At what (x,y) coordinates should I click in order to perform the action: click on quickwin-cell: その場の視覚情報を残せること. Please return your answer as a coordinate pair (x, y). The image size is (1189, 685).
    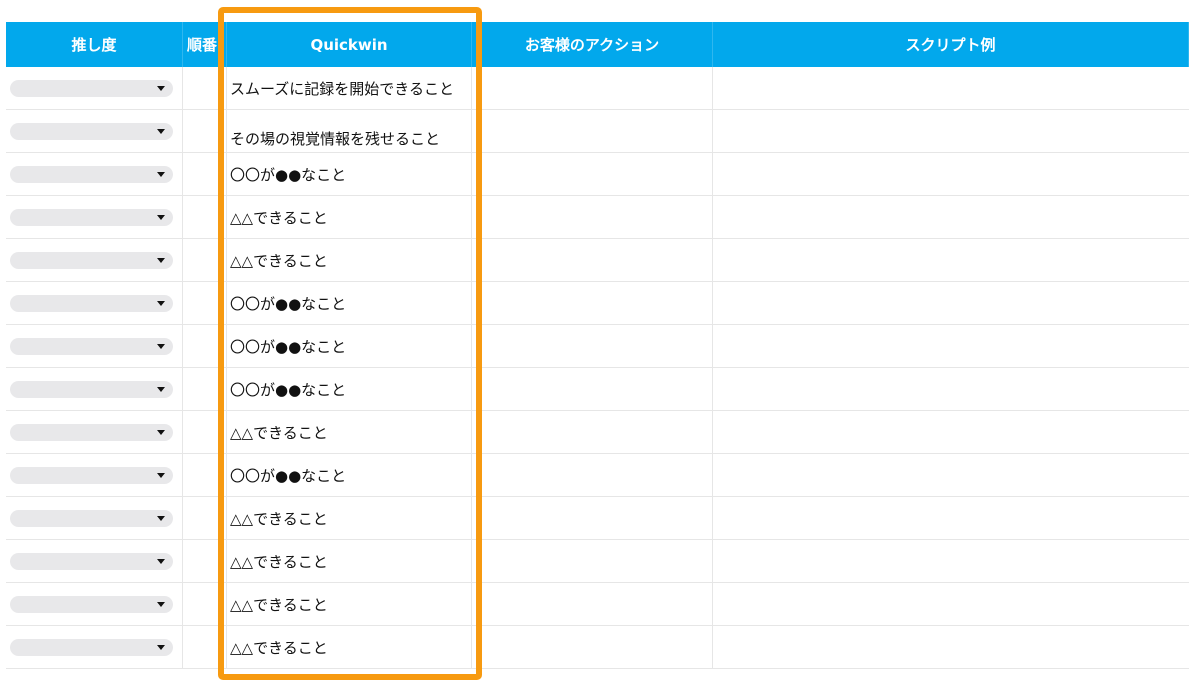
    Looking at the image, I should click on (349, 131).